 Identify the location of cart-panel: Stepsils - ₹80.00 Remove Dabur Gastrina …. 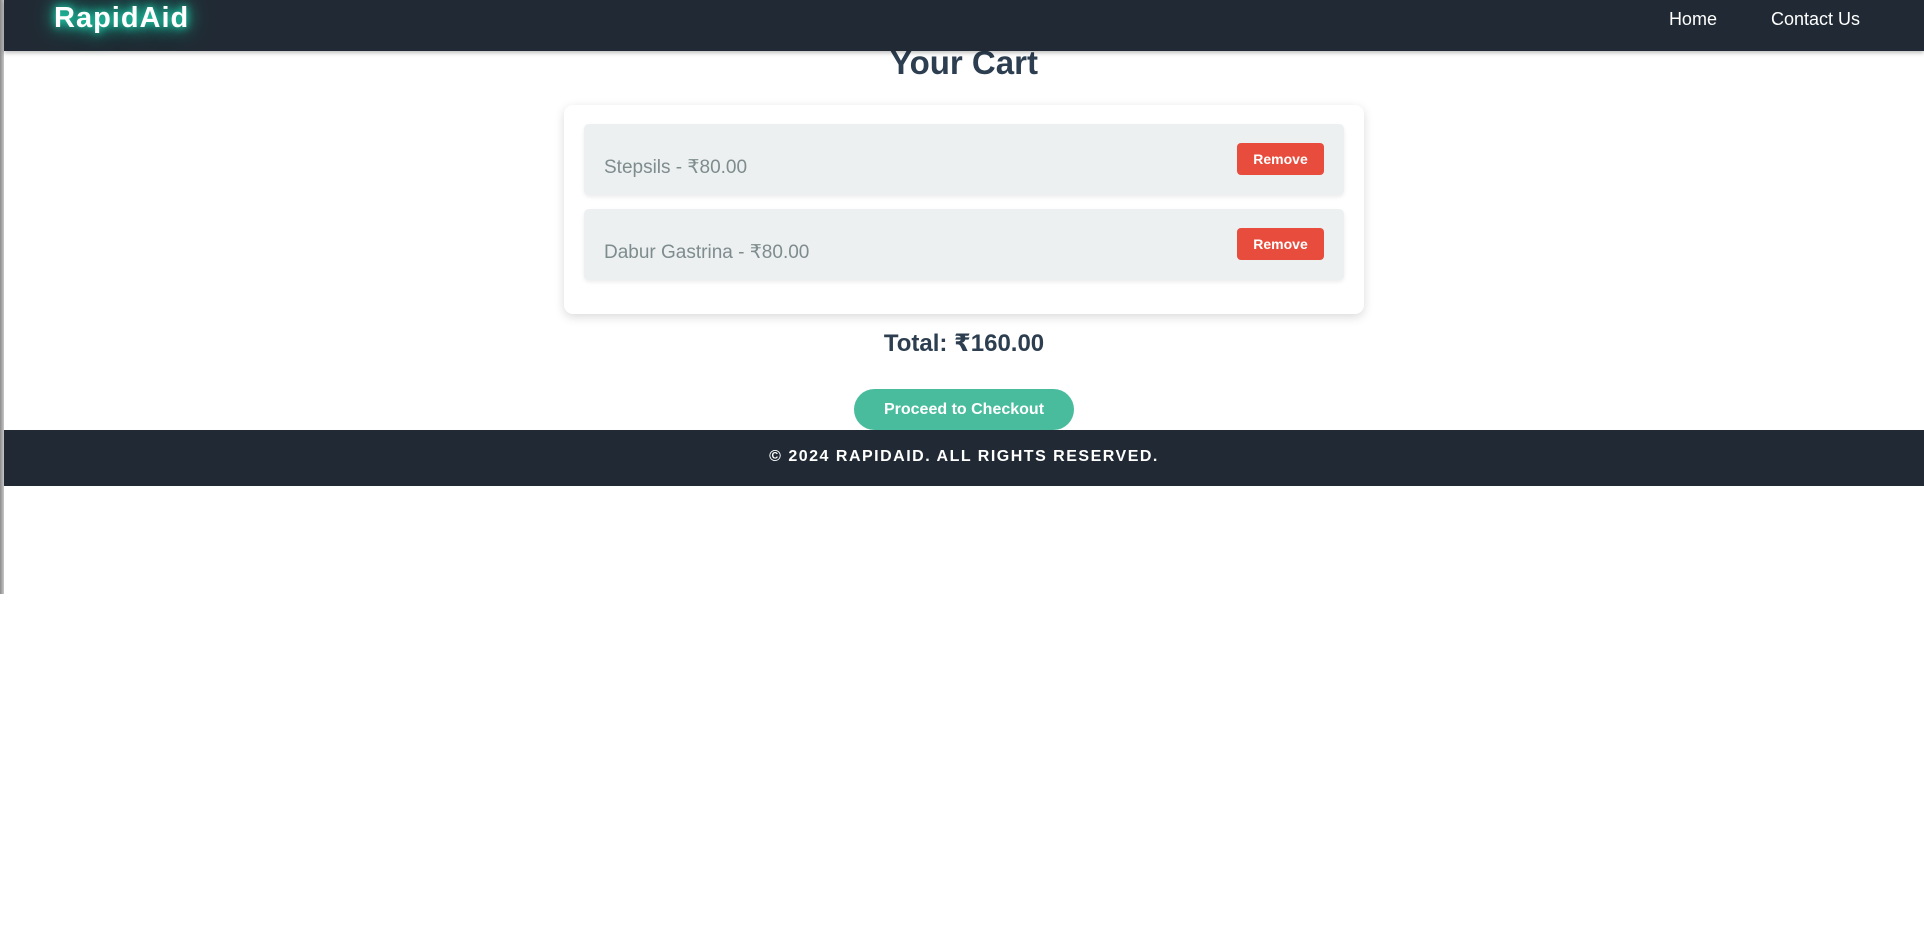
(964, 209).